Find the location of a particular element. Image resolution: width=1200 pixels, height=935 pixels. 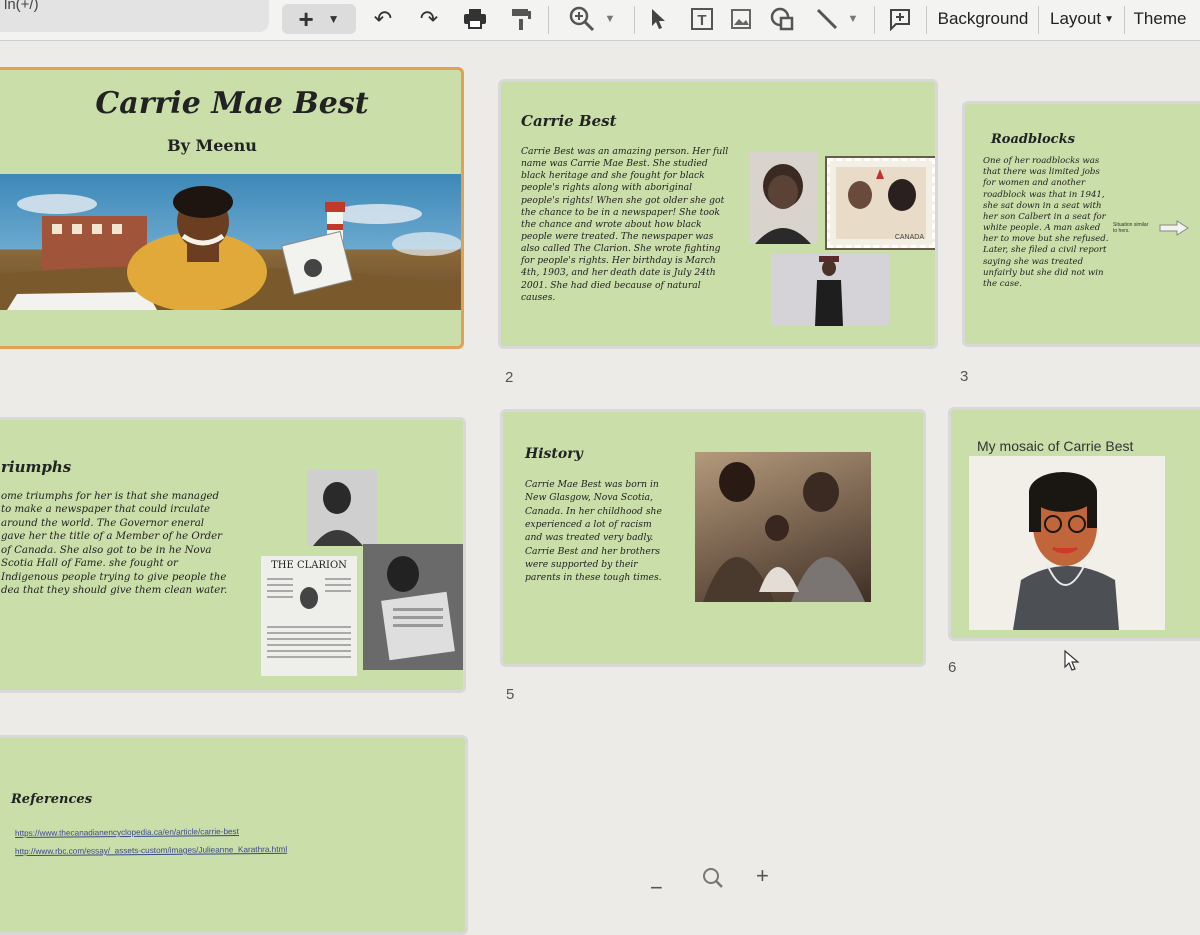

side-note: Situation similar to hers. is located at coordinates (1131, 228).